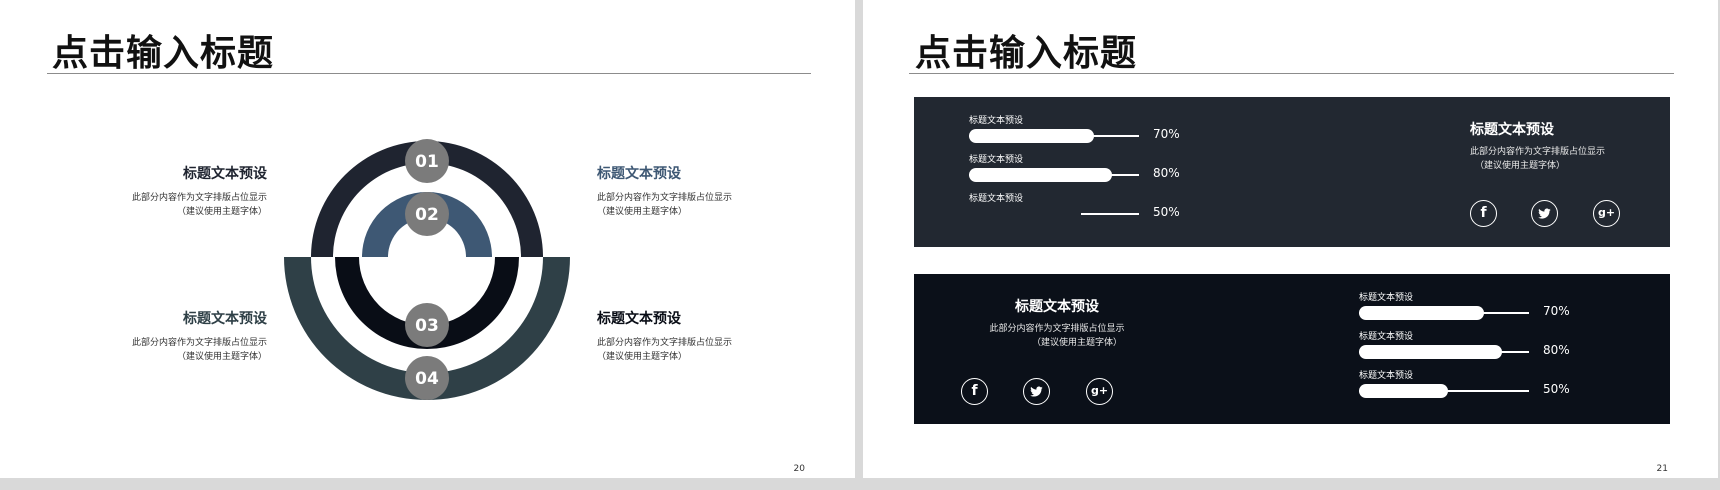 The image size is (1720, 490). I want to click on bottom-panel-text: 标题文本预设 此部分内容作为文字排版占位显示 （建议使用主题字体）, so click(1057, 323).